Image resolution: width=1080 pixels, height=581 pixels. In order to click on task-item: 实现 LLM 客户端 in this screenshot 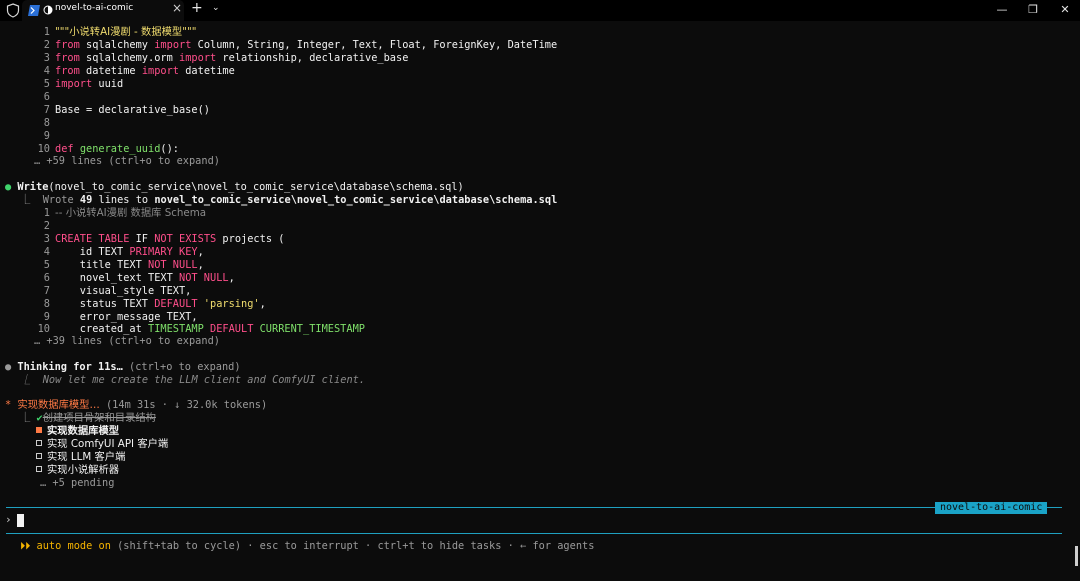, I will do `click(80, 457)`.